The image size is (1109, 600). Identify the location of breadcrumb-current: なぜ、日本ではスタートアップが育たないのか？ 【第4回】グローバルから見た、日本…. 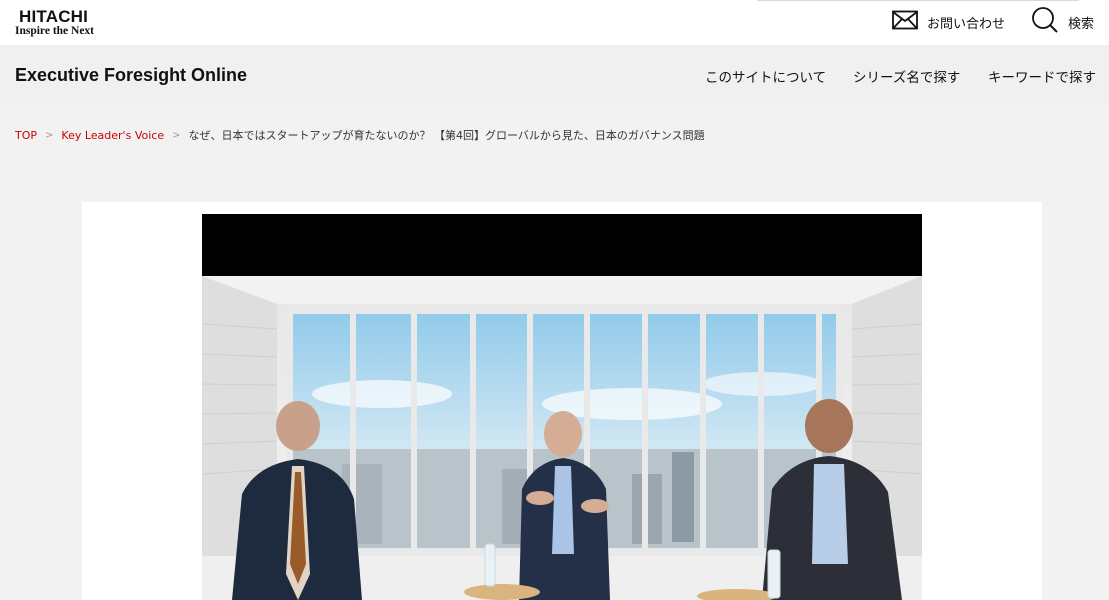
(446, 135).